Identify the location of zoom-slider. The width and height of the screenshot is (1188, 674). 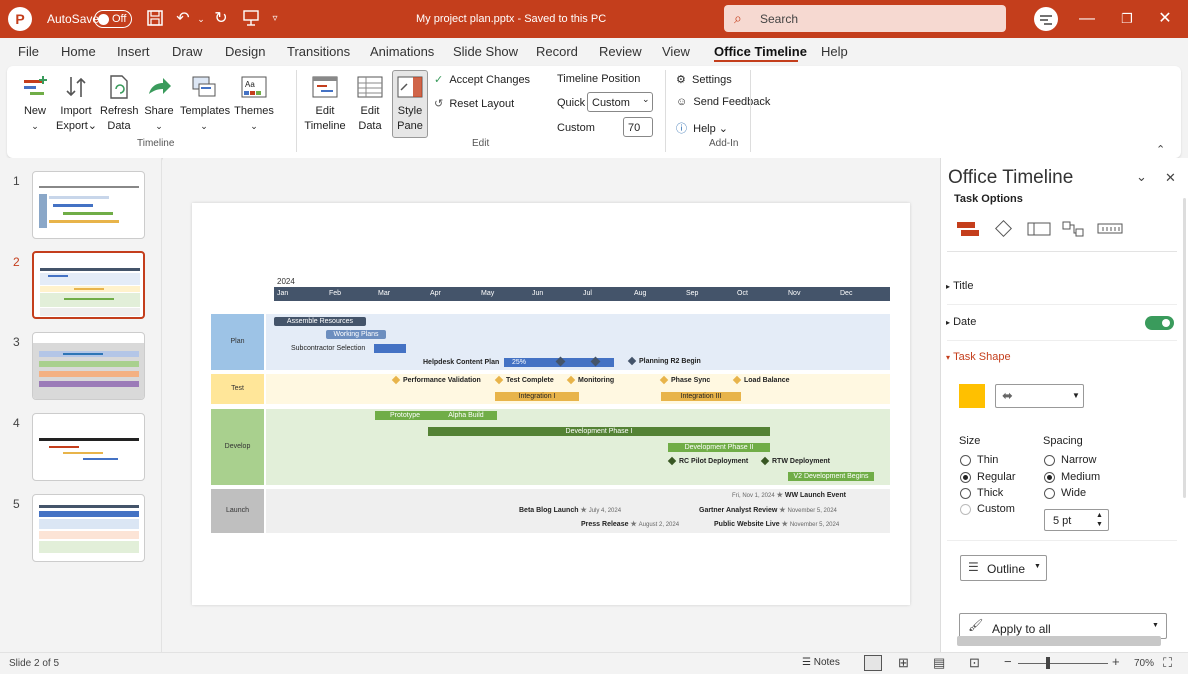
(1063, 663).